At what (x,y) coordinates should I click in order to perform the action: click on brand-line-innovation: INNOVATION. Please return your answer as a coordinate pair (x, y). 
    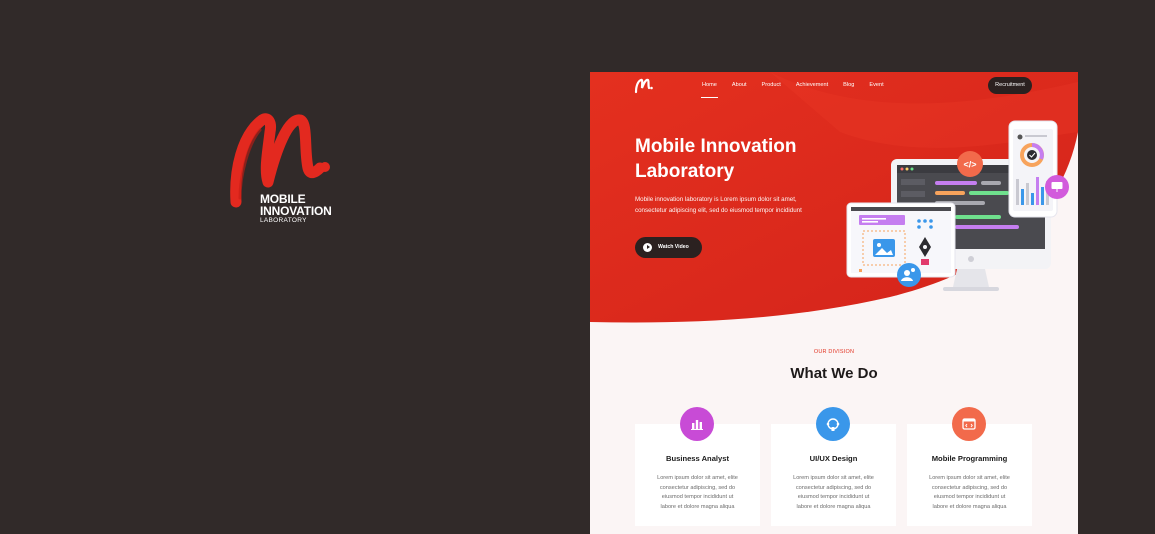
    Looking at the image, I should click on (296, 211).